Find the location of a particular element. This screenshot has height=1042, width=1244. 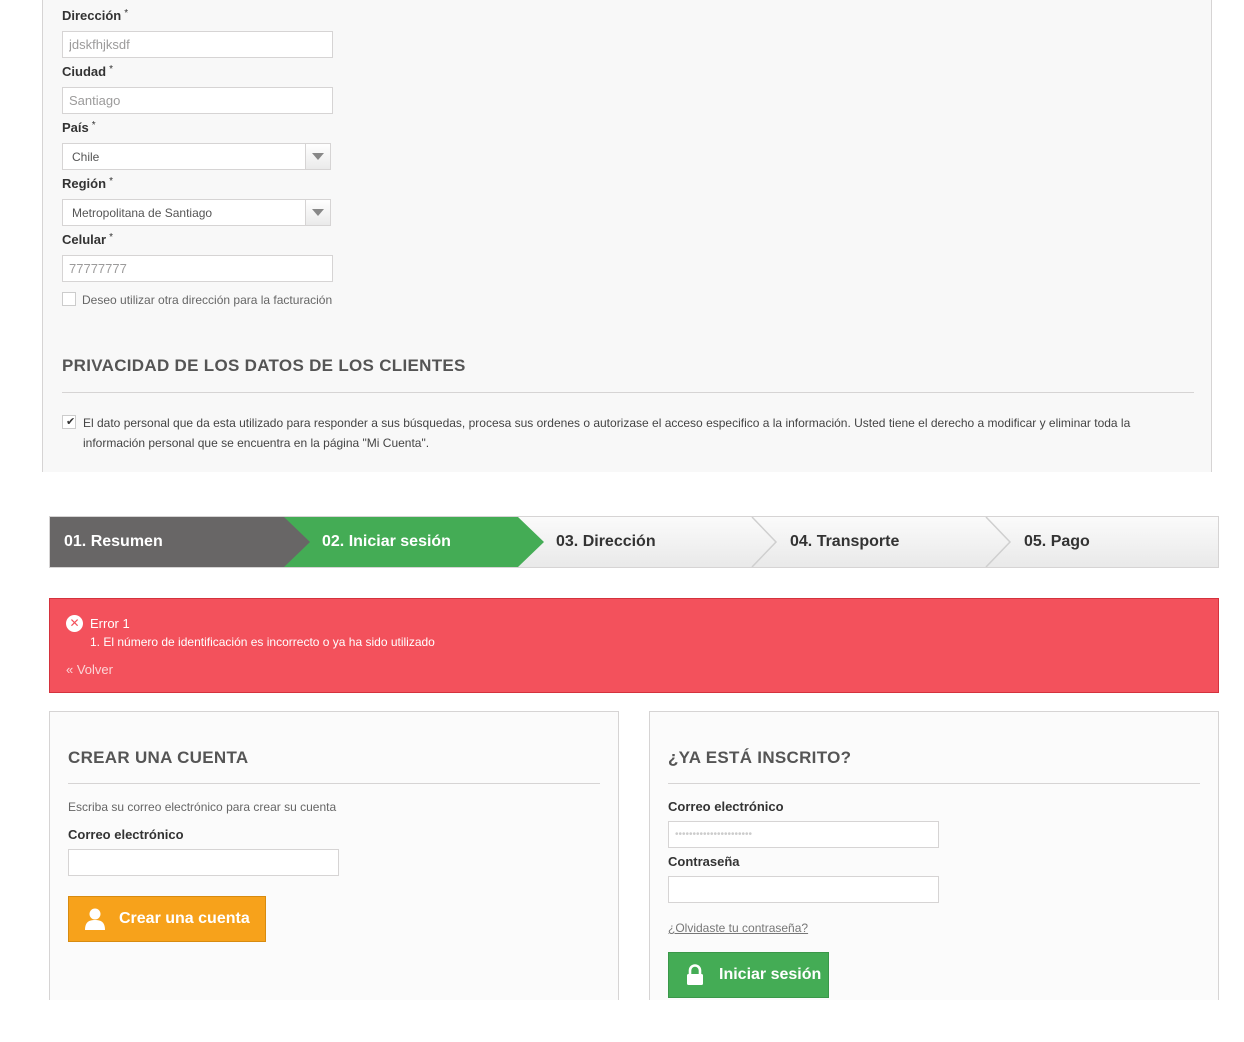

error-title: Error 1 is located at coordinates (110, 623).